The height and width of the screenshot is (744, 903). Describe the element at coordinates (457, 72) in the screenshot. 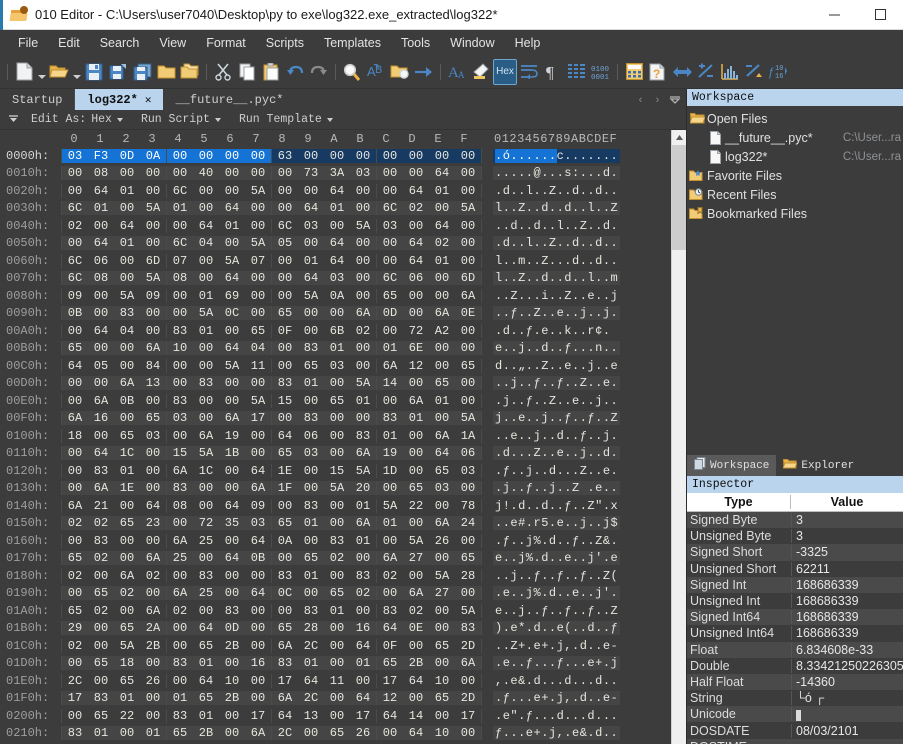

I see `font-icon: AA` at that location.